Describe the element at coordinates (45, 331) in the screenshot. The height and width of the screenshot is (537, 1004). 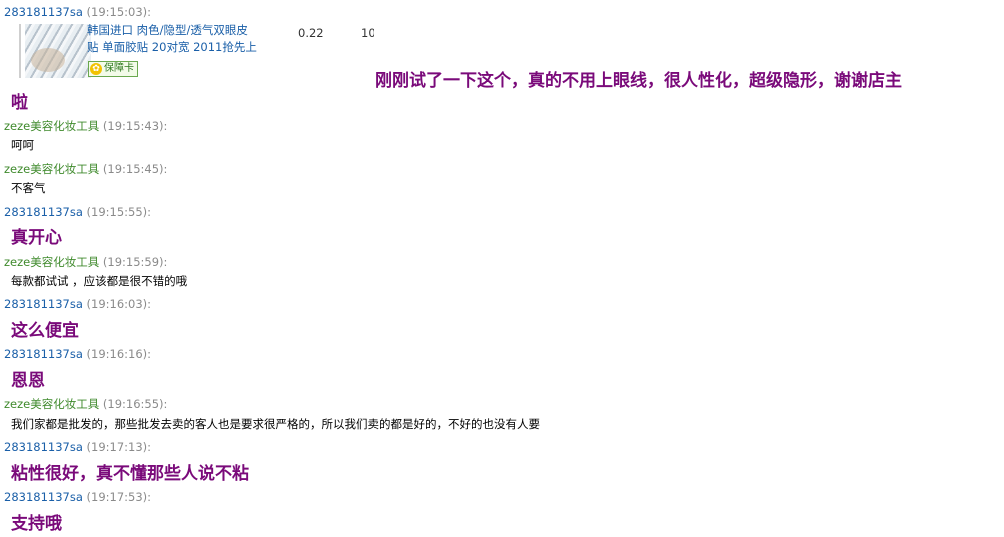
I see `message-text: 这么便宜` at that location.